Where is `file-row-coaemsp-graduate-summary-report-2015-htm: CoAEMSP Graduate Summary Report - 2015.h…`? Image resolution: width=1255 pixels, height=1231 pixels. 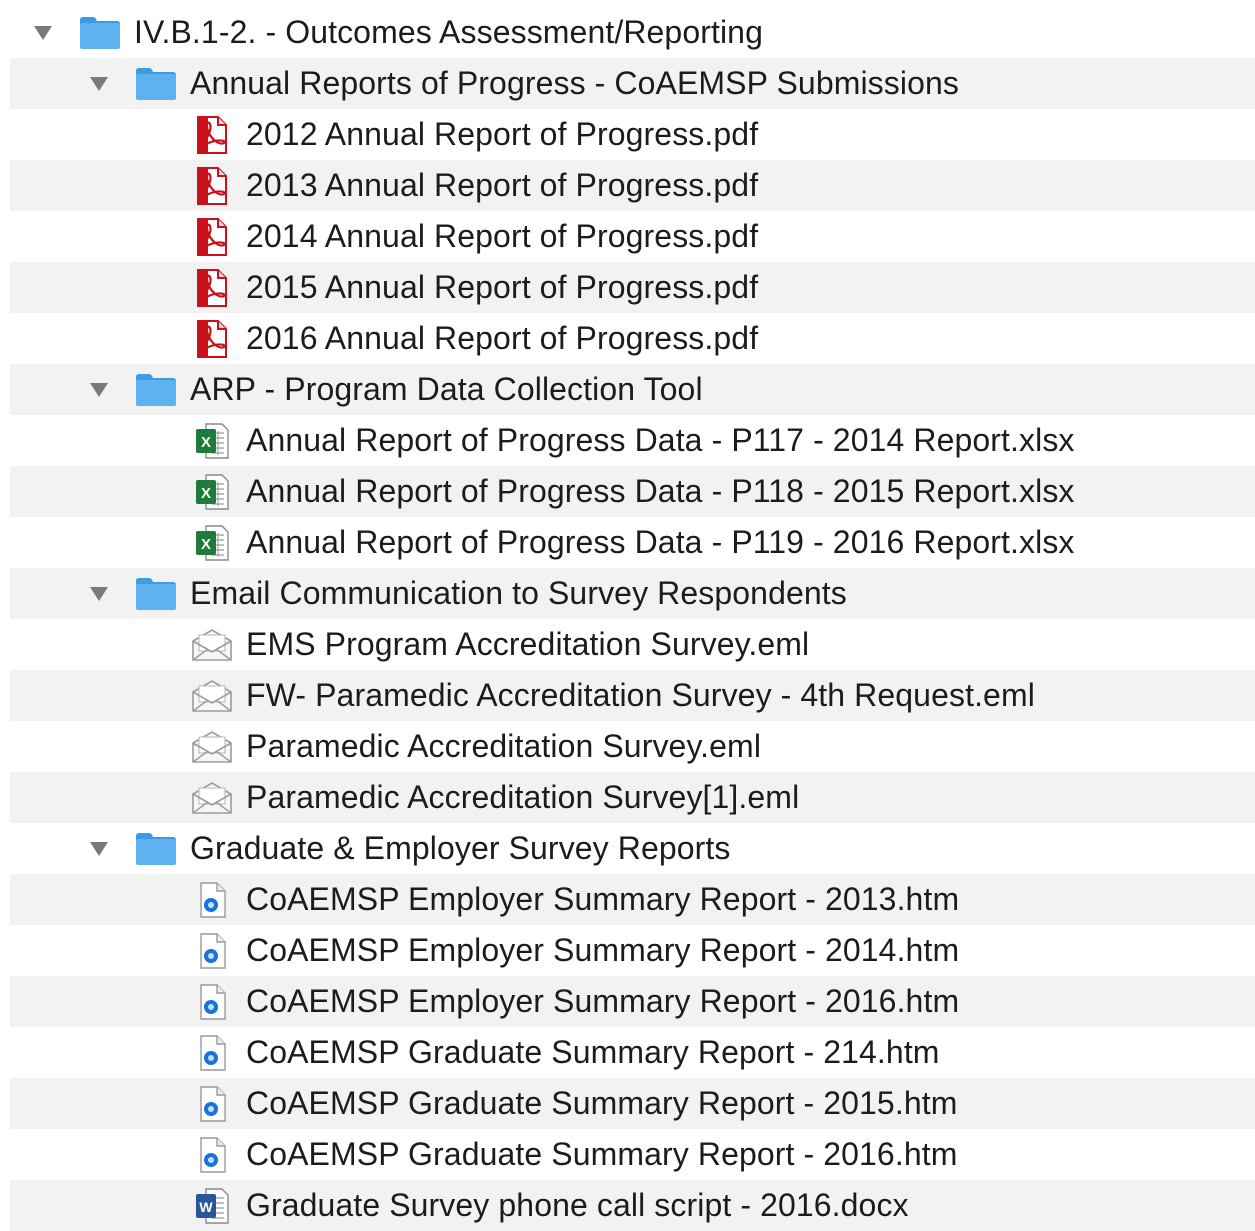
file-row-coaemsp-graduate-summary-report-2015-htm: CoAEMSP Graduate Summary Report - 2015.h… is located at coordinates (632, 1103).